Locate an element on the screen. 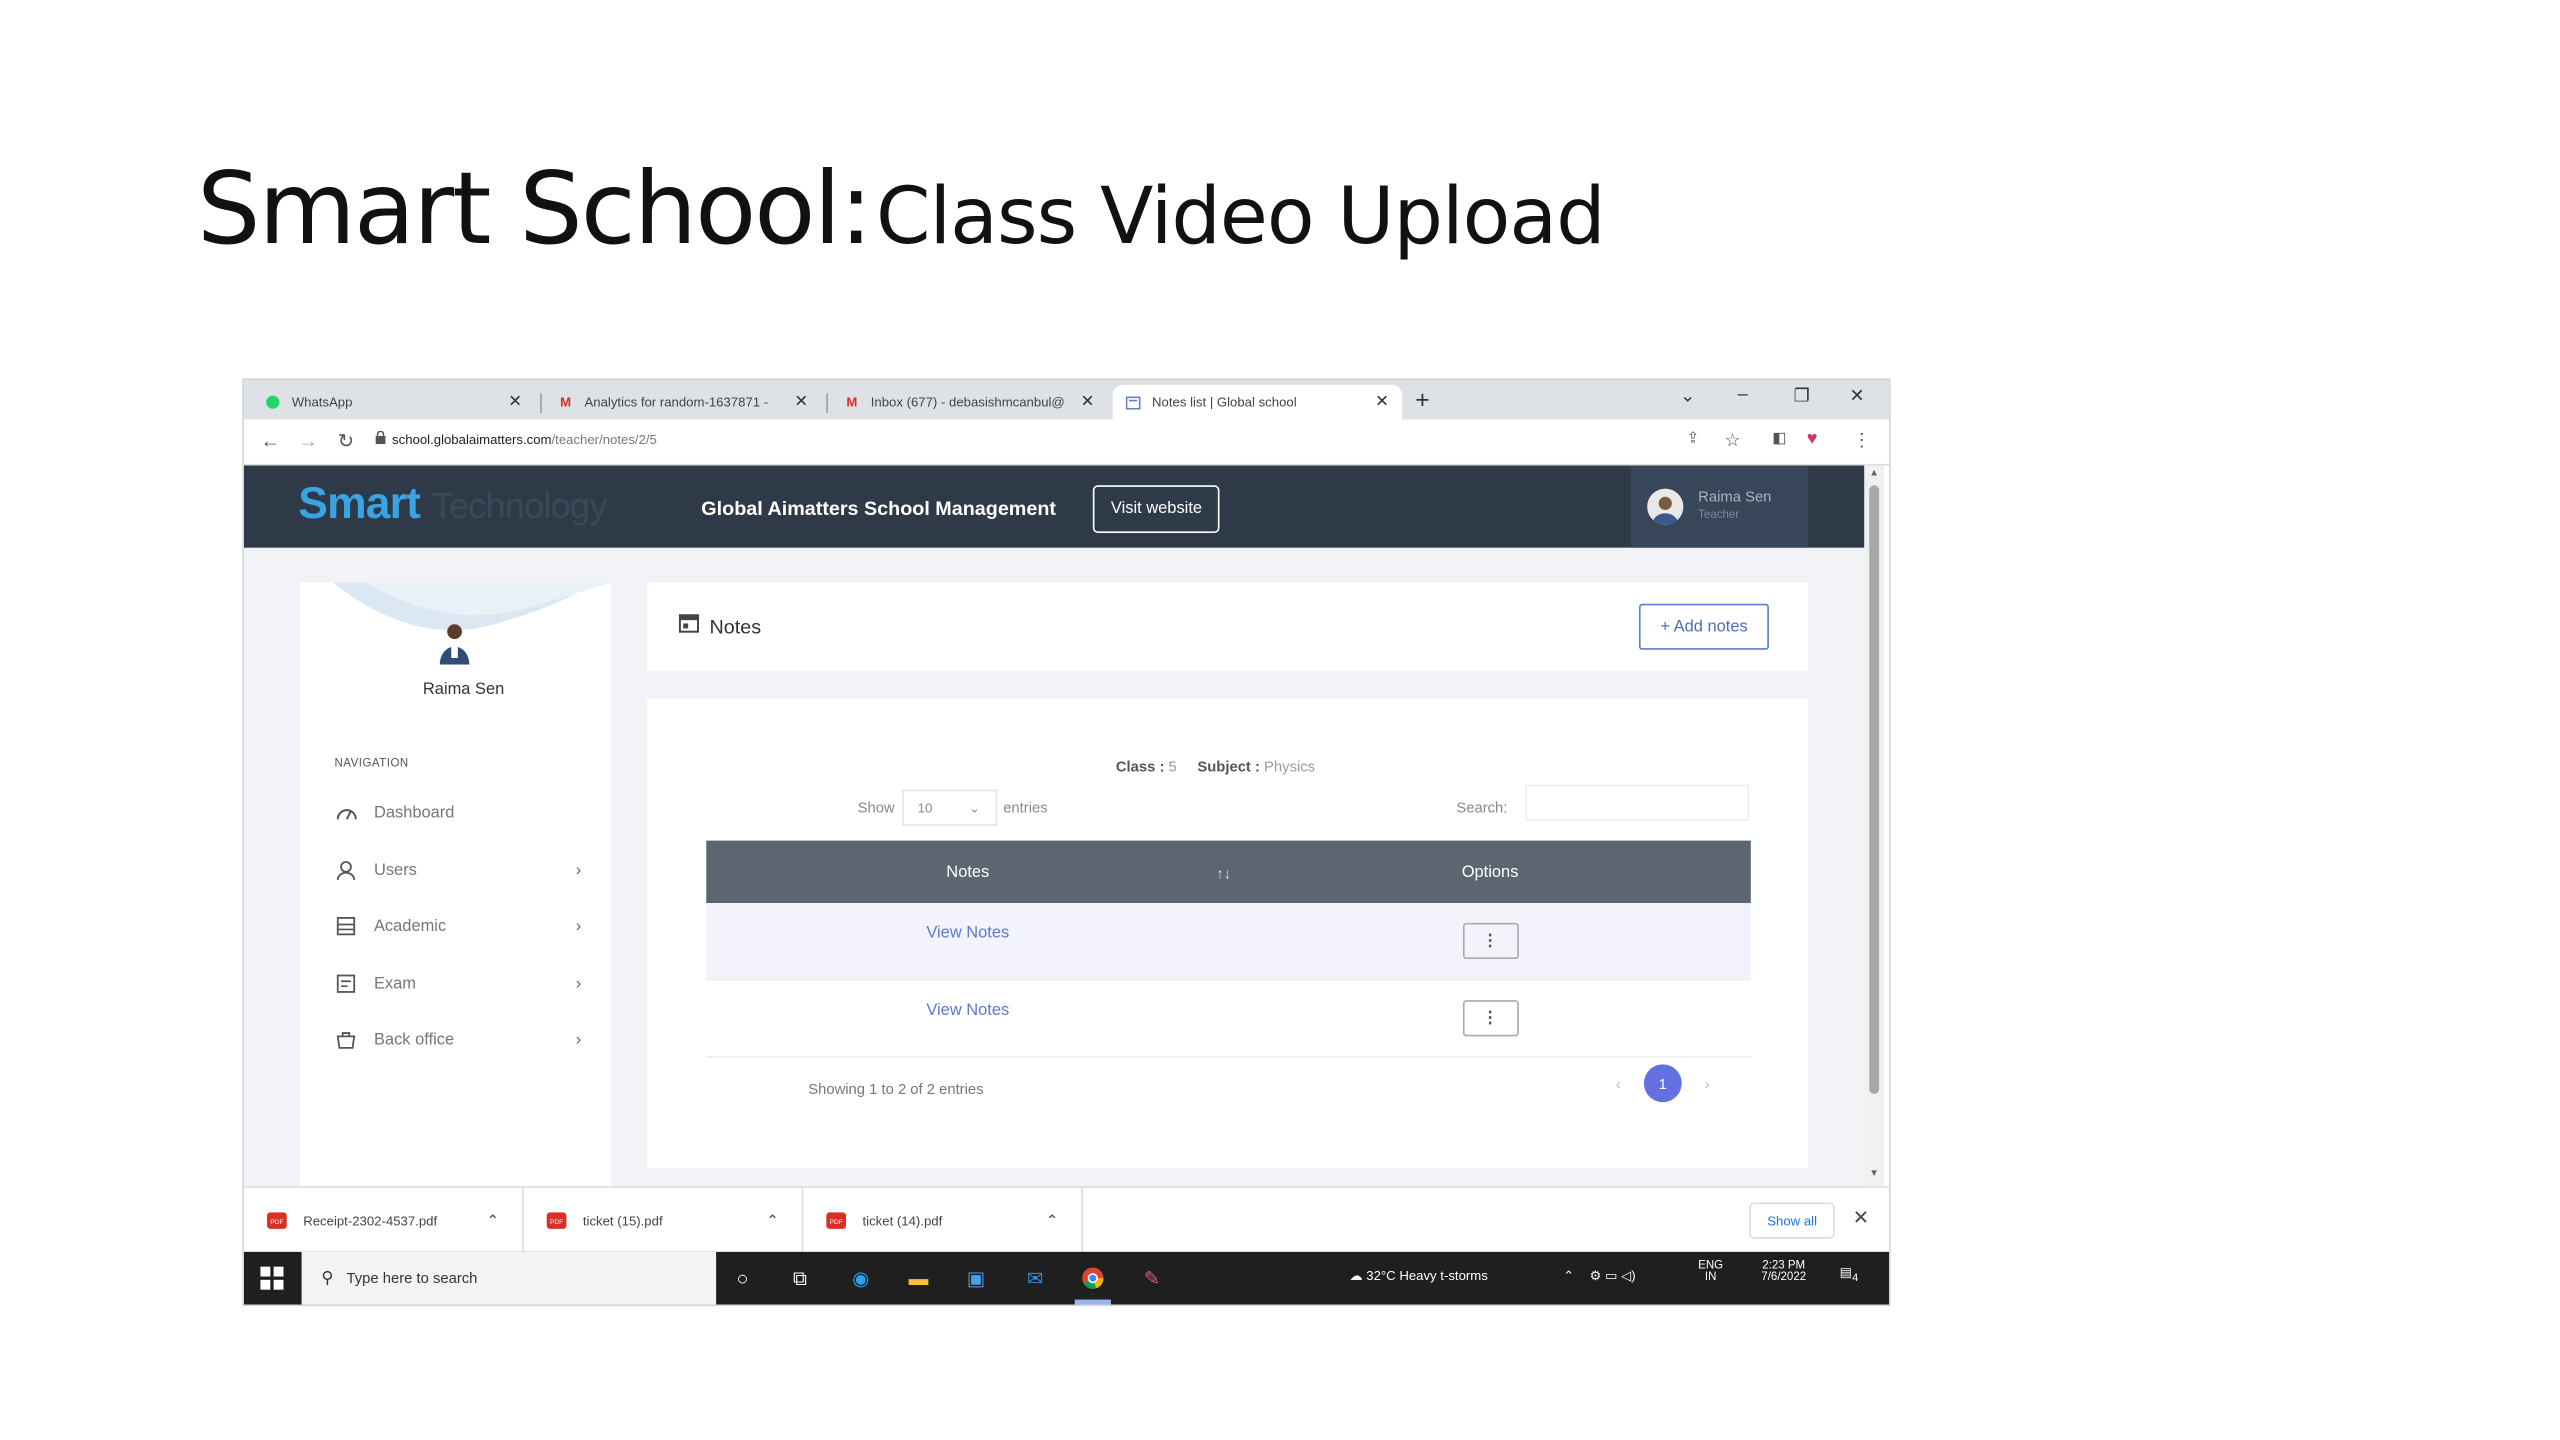 The width and height of the screenshot is (2560, 1440). user-menu: Raima Sen Teacher is located at coordinates (1719, 506).